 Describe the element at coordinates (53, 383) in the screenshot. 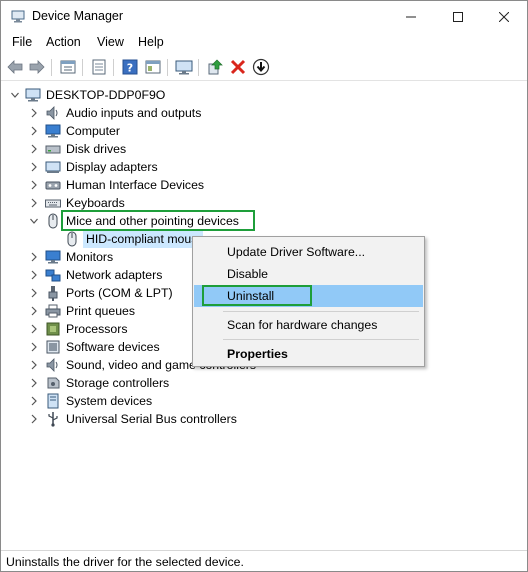

I see `storage-controller-icon` at that location.